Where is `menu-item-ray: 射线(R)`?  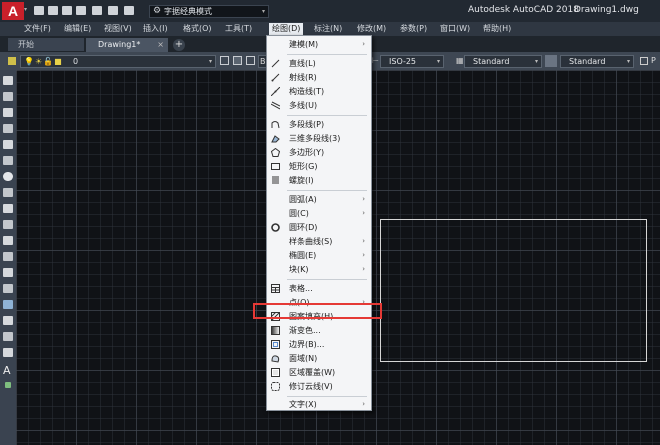 menu-item-ray: 射线(R) is located at coordinates (319, 77).